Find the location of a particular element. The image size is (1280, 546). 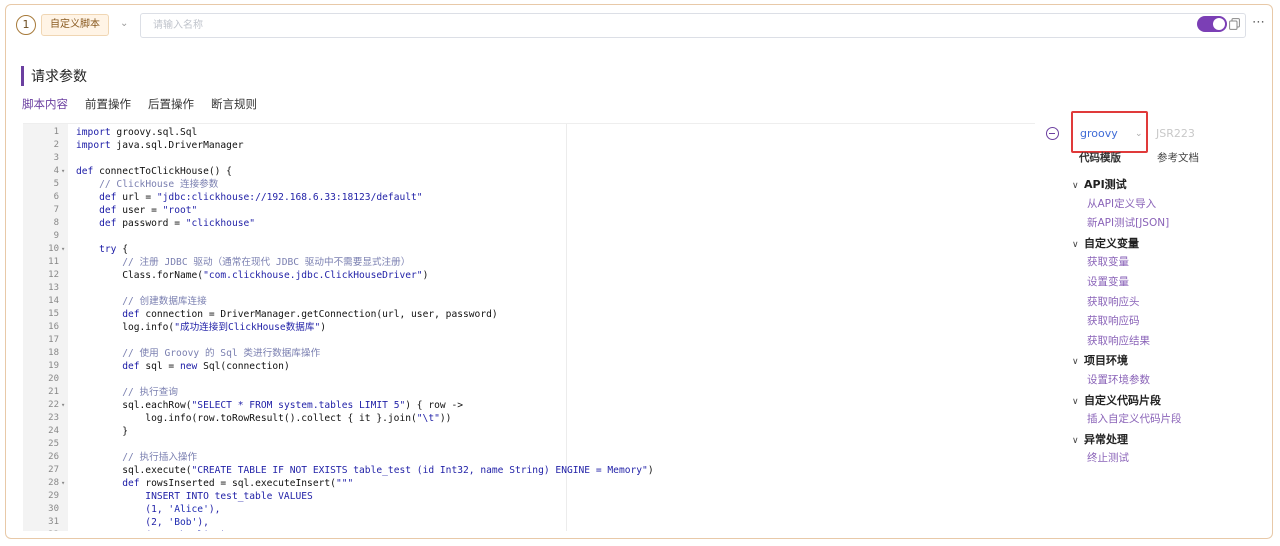

code-text: INSERT INTO test_table VALUES is located at coordinates (194, 496).